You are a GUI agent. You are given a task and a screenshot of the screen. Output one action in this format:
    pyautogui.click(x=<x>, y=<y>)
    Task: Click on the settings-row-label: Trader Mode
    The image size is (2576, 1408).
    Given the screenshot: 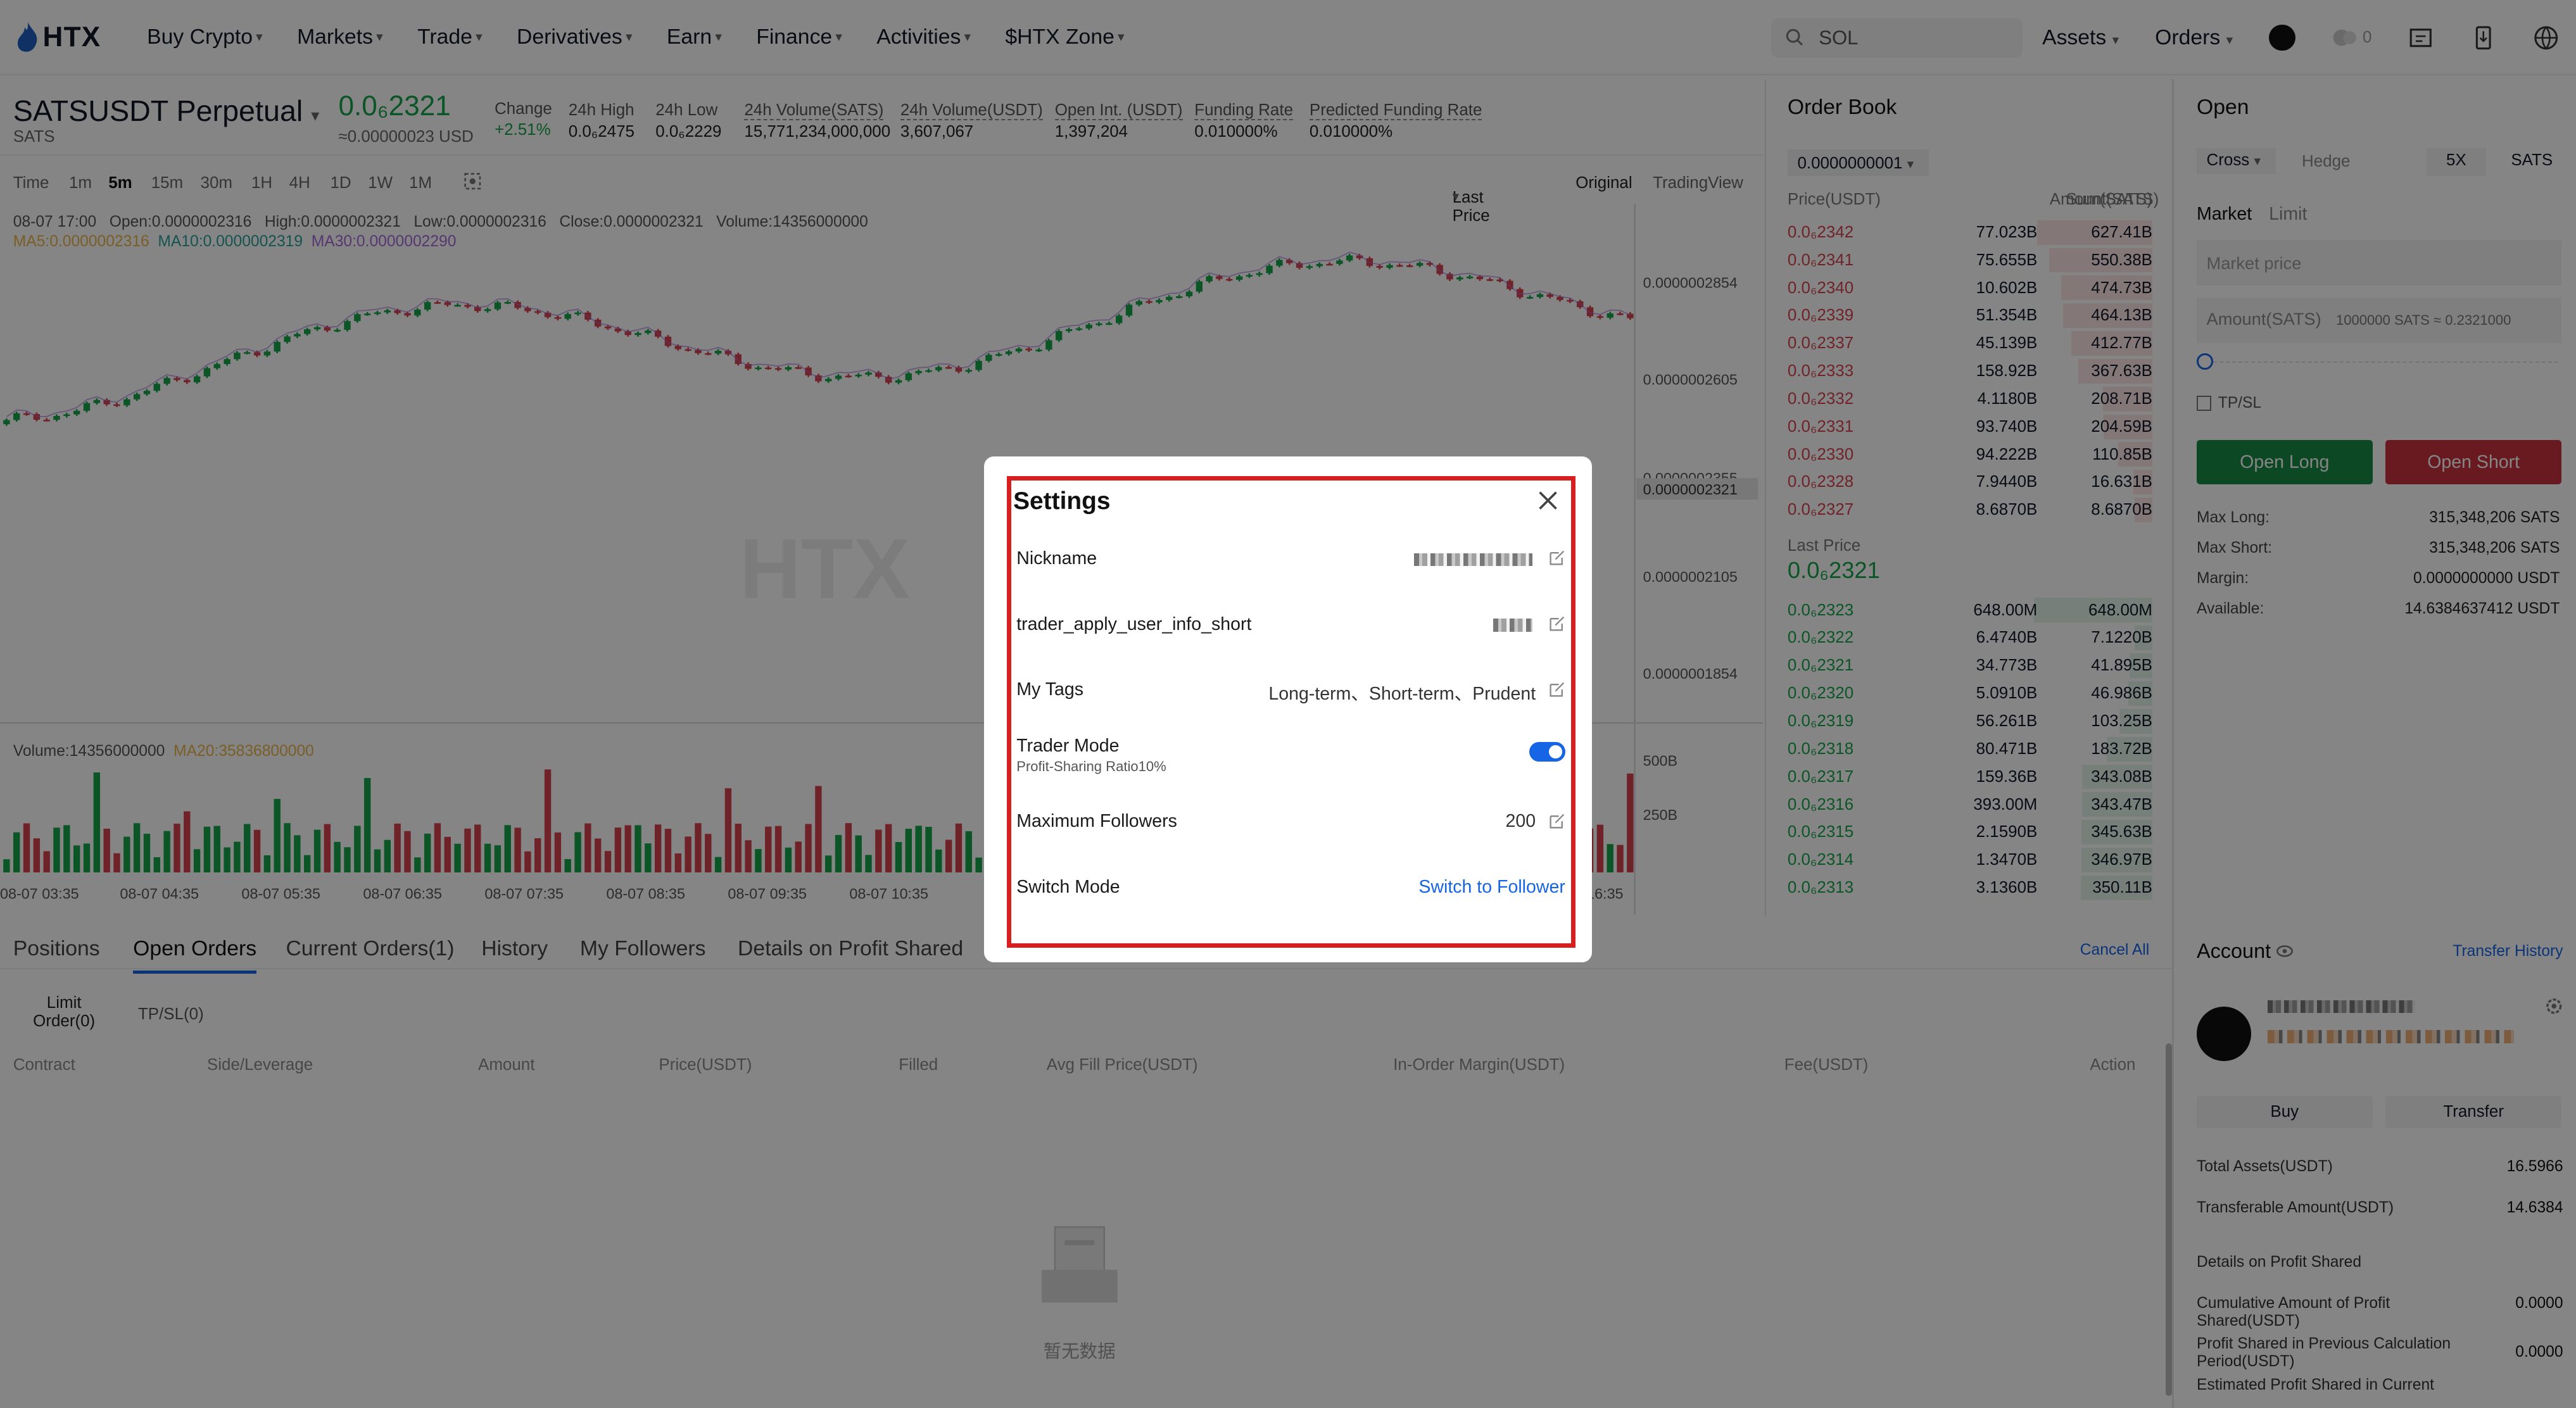 What is the action you would take?
    pyautogui.click(x=1068, y=745)
    